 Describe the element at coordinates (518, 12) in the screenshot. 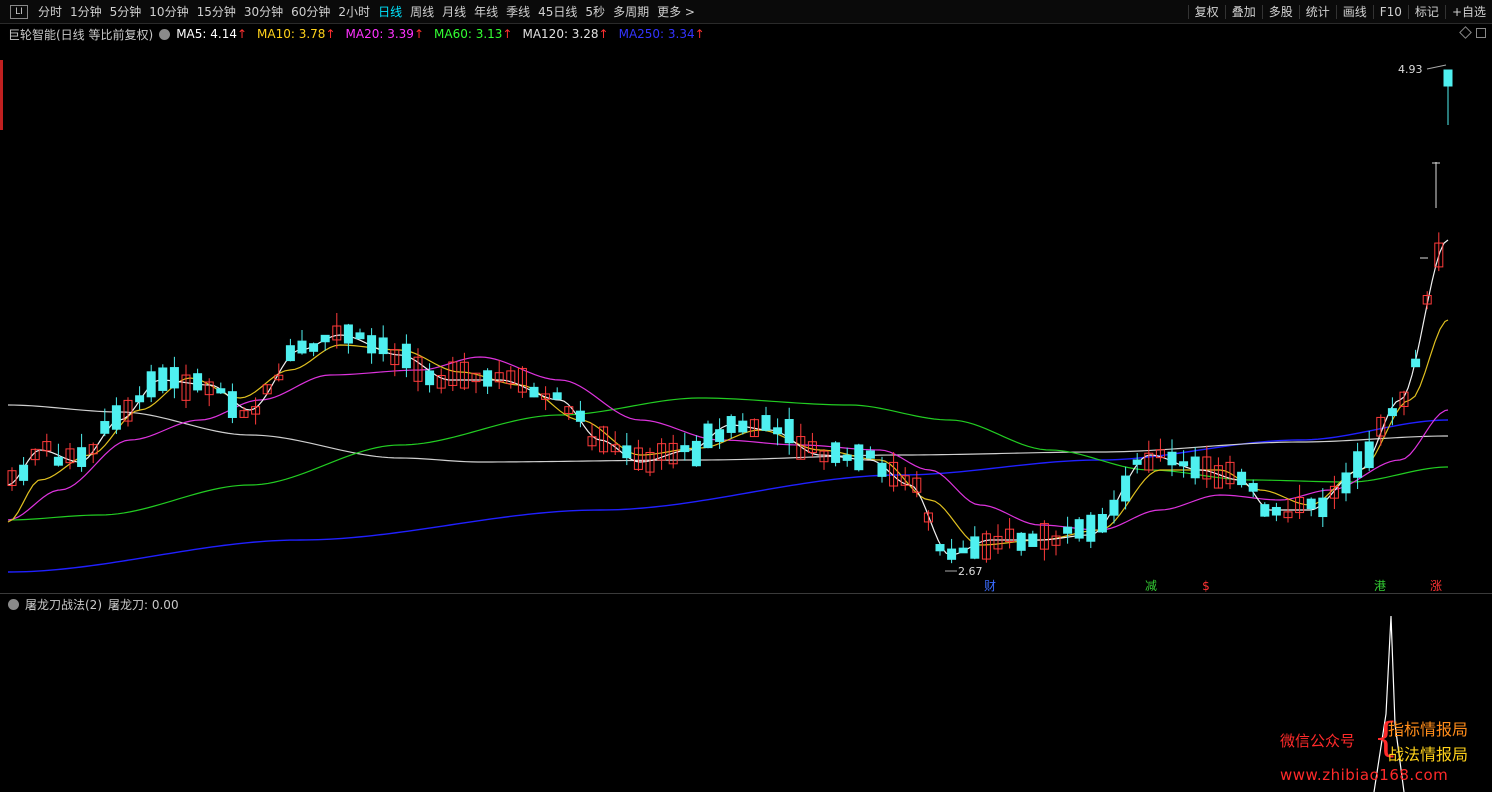

I see `period-tab: 季线` at that location.